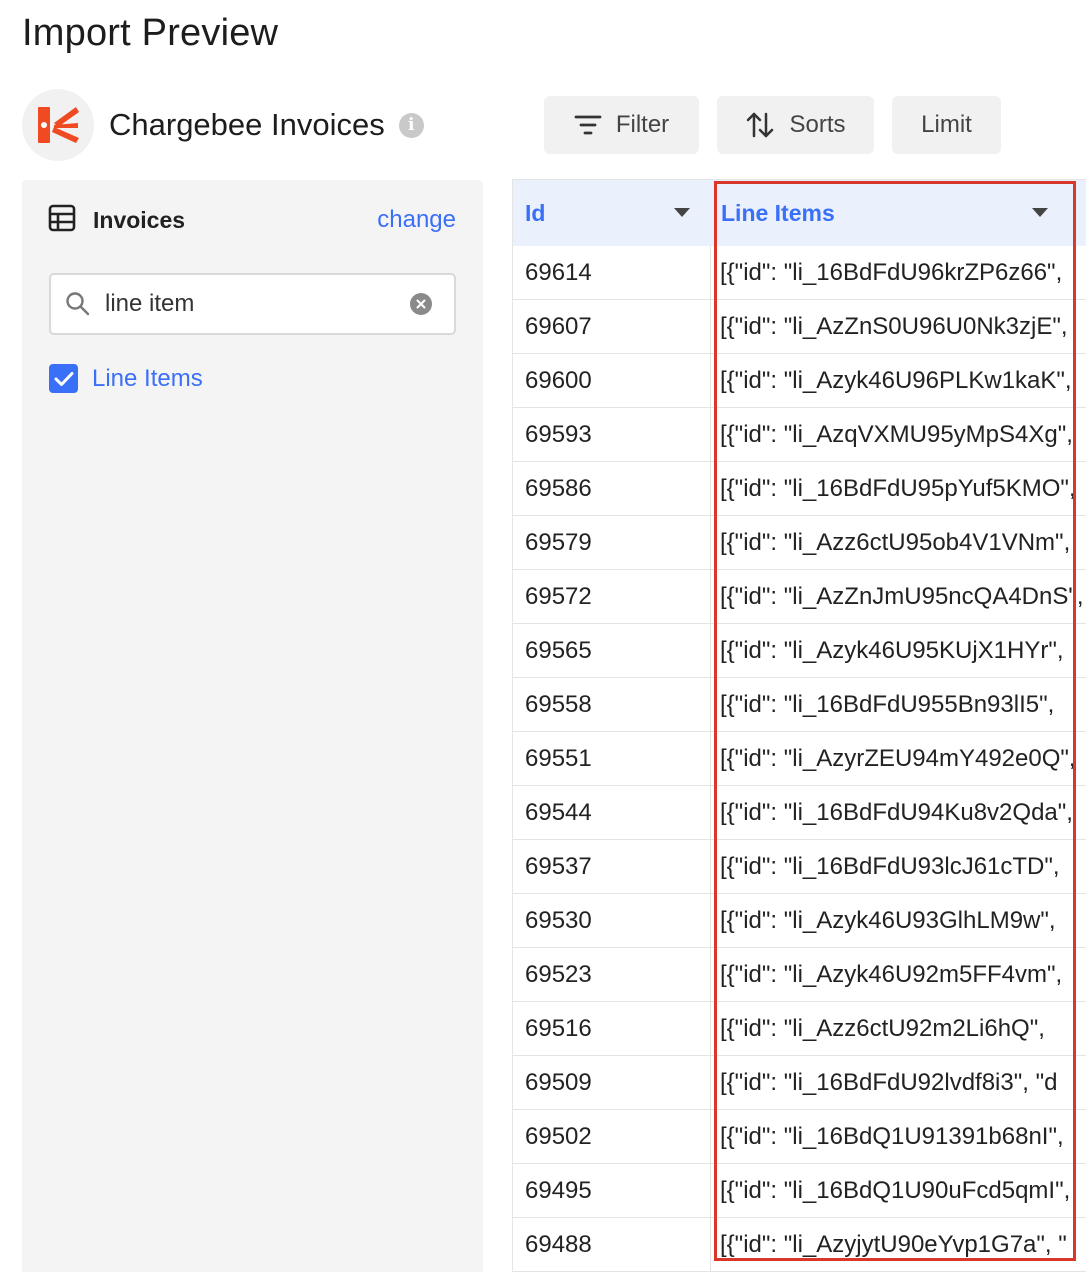  Describe the element at coordinates (898, 758) in the screenshot. I see `cell-line-items: [{"id": "li_AzyrZEU94mY492e0Q",` at that location.